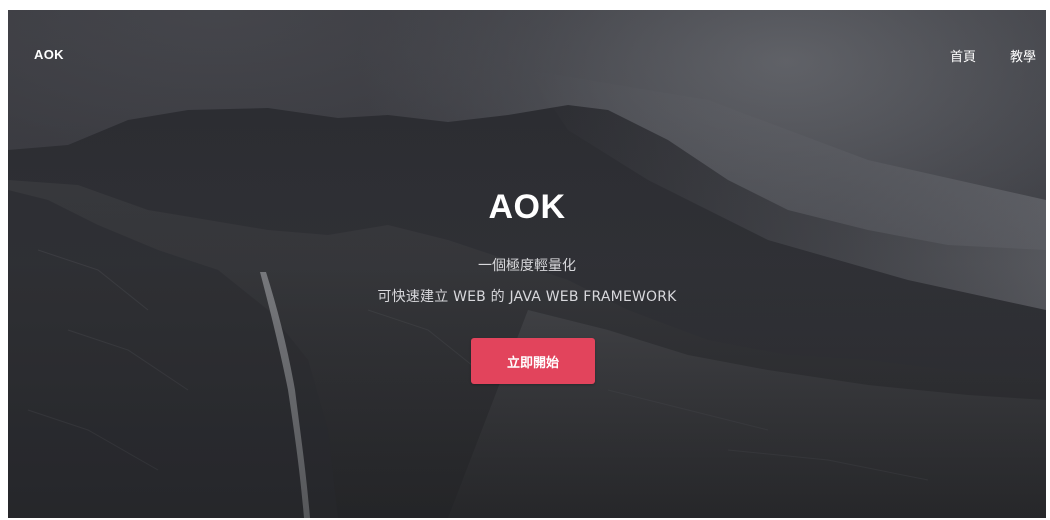  What do you see at coordinates (527, 297) in the screenshot?
I see `hero-subtitle-line2: 可快速建立 WEB 的 JAVA WEB FRAMEWORK` at bounding box center [527, 297].